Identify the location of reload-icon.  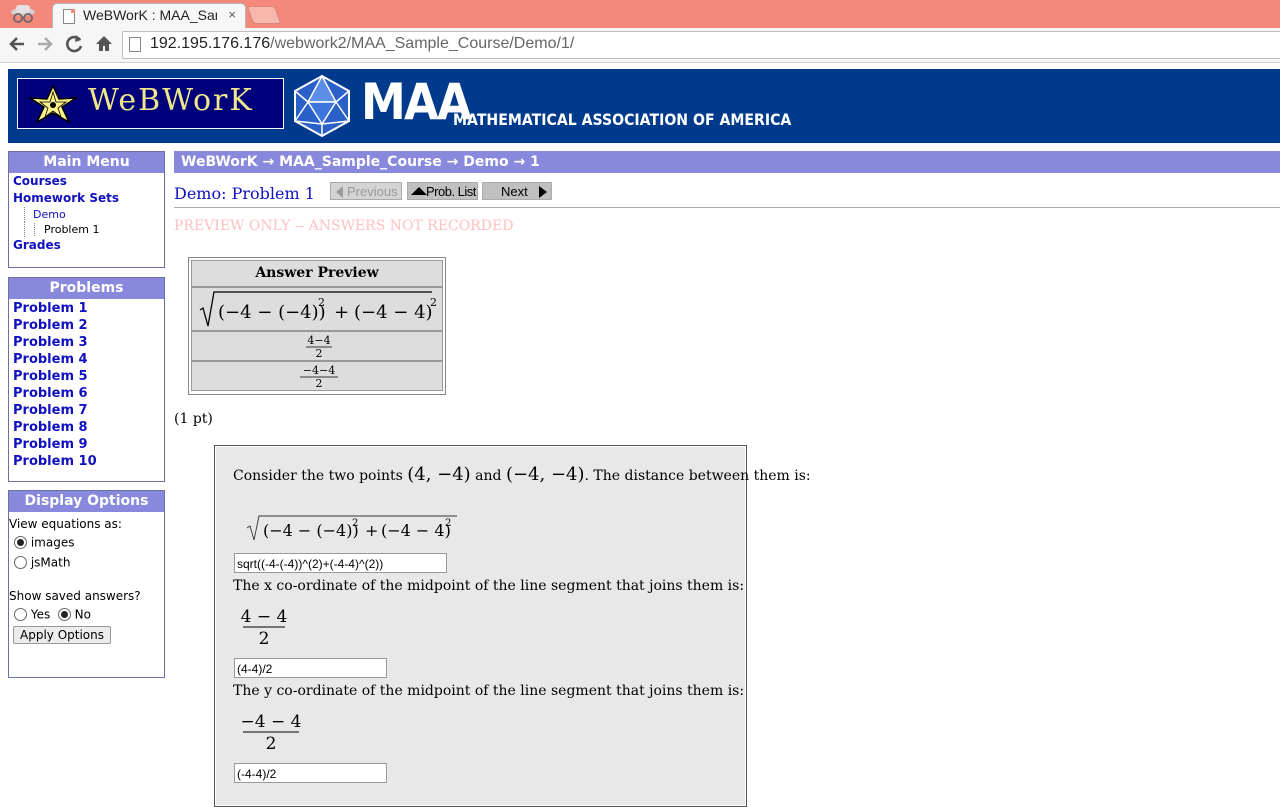
(74, 44).